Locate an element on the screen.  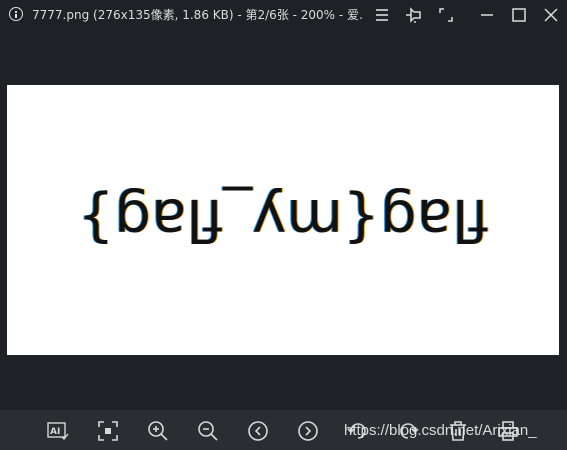
close-button is located at coordinates (551, 15).